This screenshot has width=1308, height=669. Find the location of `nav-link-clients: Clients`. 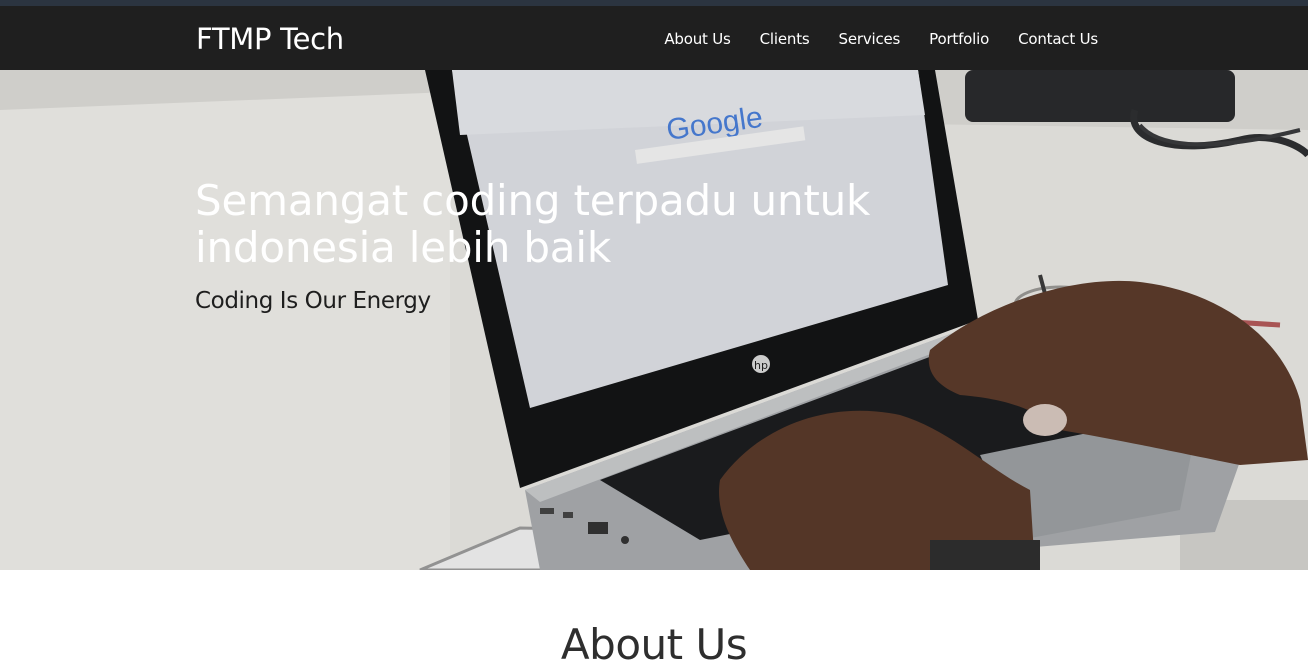

nav-link-clients: Clients is located at coordinates (785, 39).